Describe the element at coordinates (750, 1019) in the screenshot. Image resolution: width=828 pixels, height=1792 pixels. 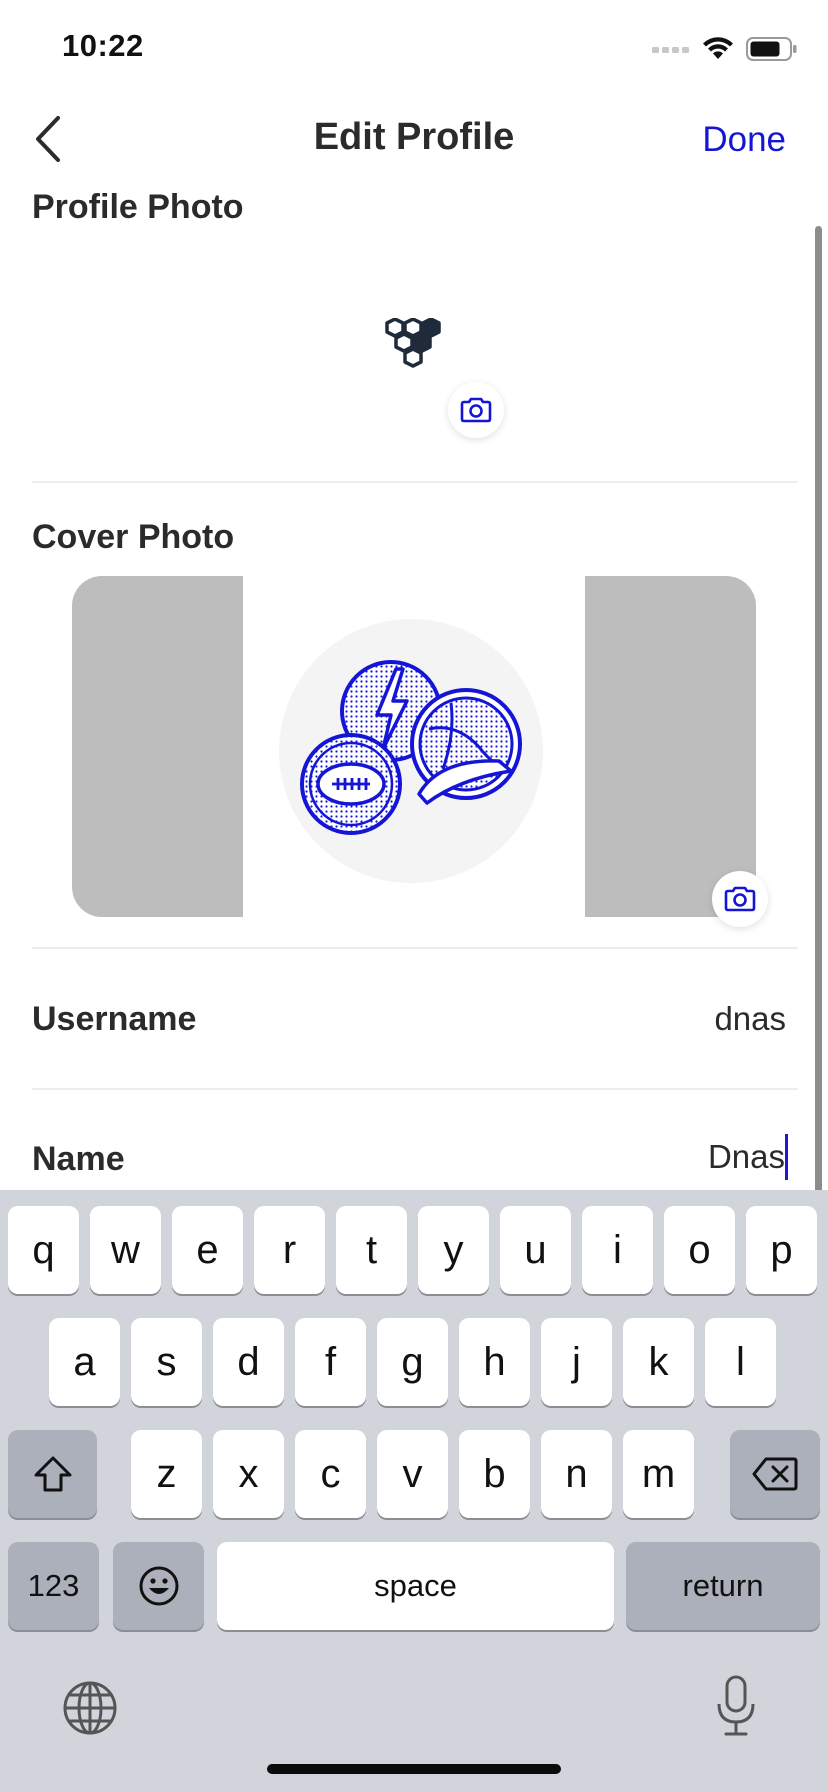
I see `username-field: dnas` at that location.